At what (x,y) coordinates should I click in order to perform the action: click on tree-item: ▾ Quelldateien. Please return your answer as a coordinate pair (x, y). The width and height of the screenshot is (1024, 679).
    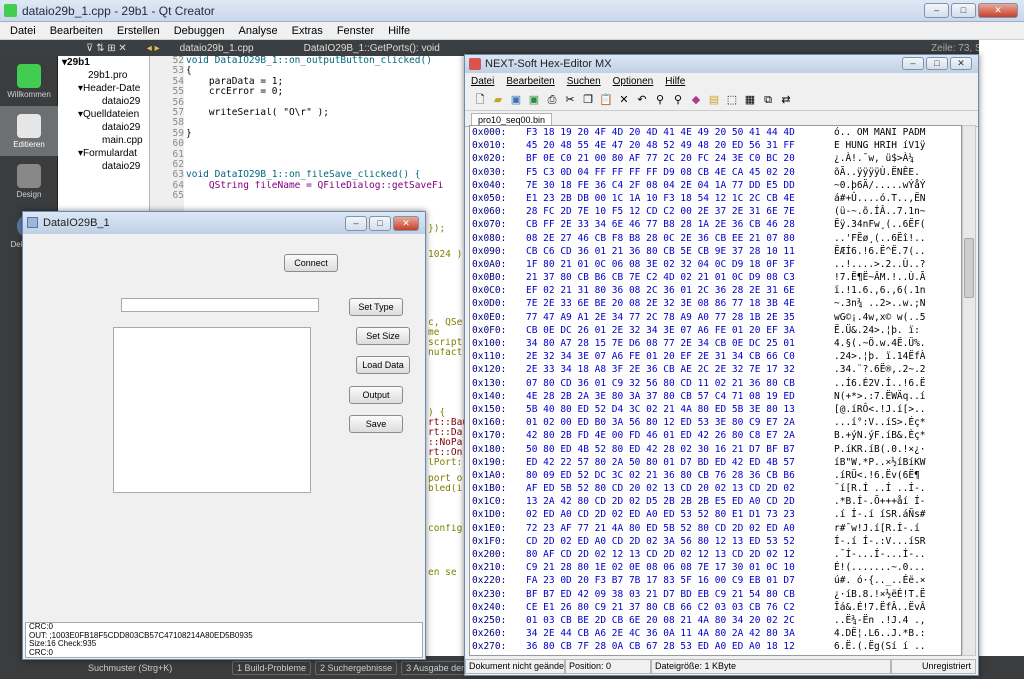
    Looking at the image, I should click on (103, 114).